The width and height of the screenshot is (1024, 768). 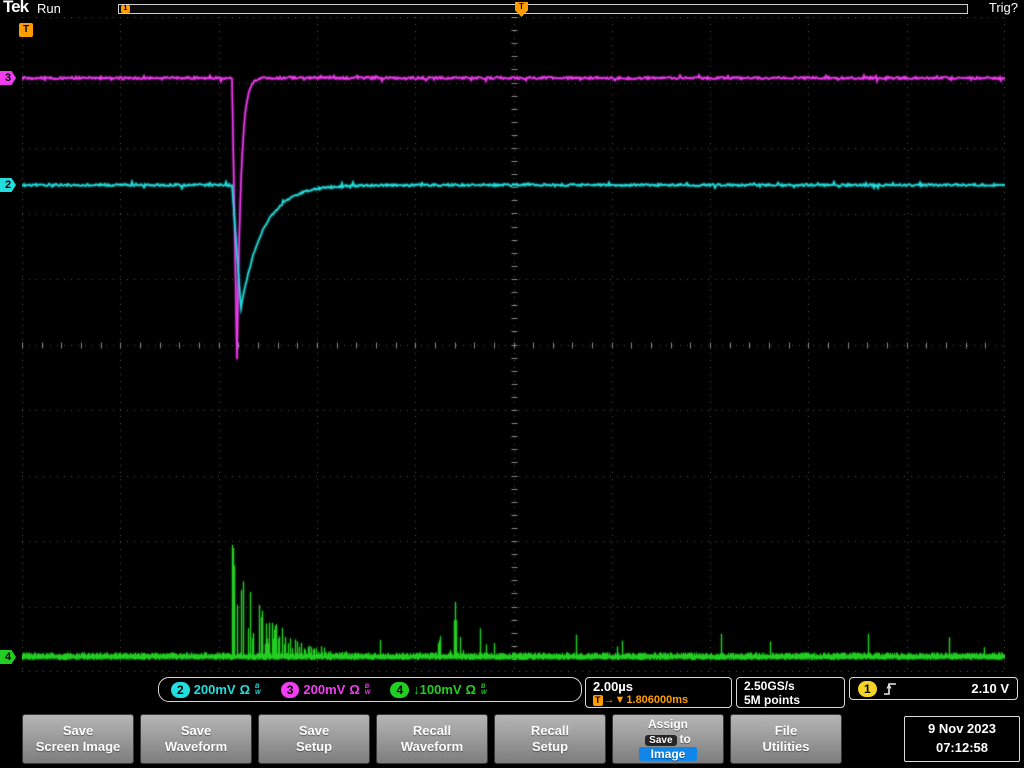 What do you see at coordinates (78, 739) in the screenshot?
I see `menu-button-save-screen-image: Save Screen Image` at bounding box center [78, 739].